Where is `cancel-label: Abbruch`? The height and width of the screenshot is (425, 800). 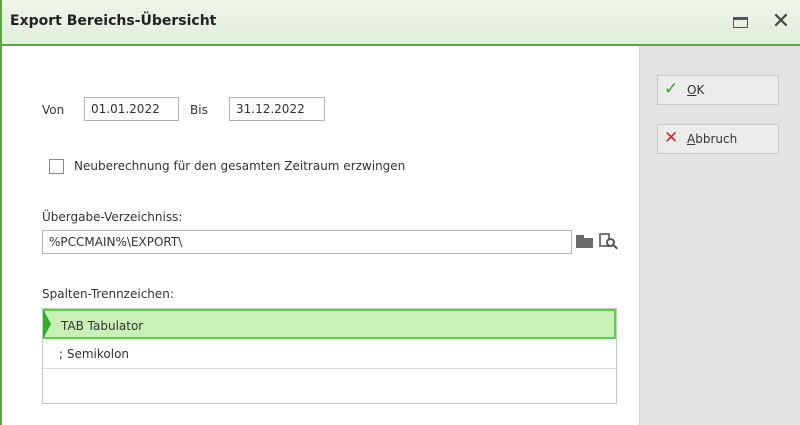 cancel-label: Abbruch is located at coordinates (712, 139).